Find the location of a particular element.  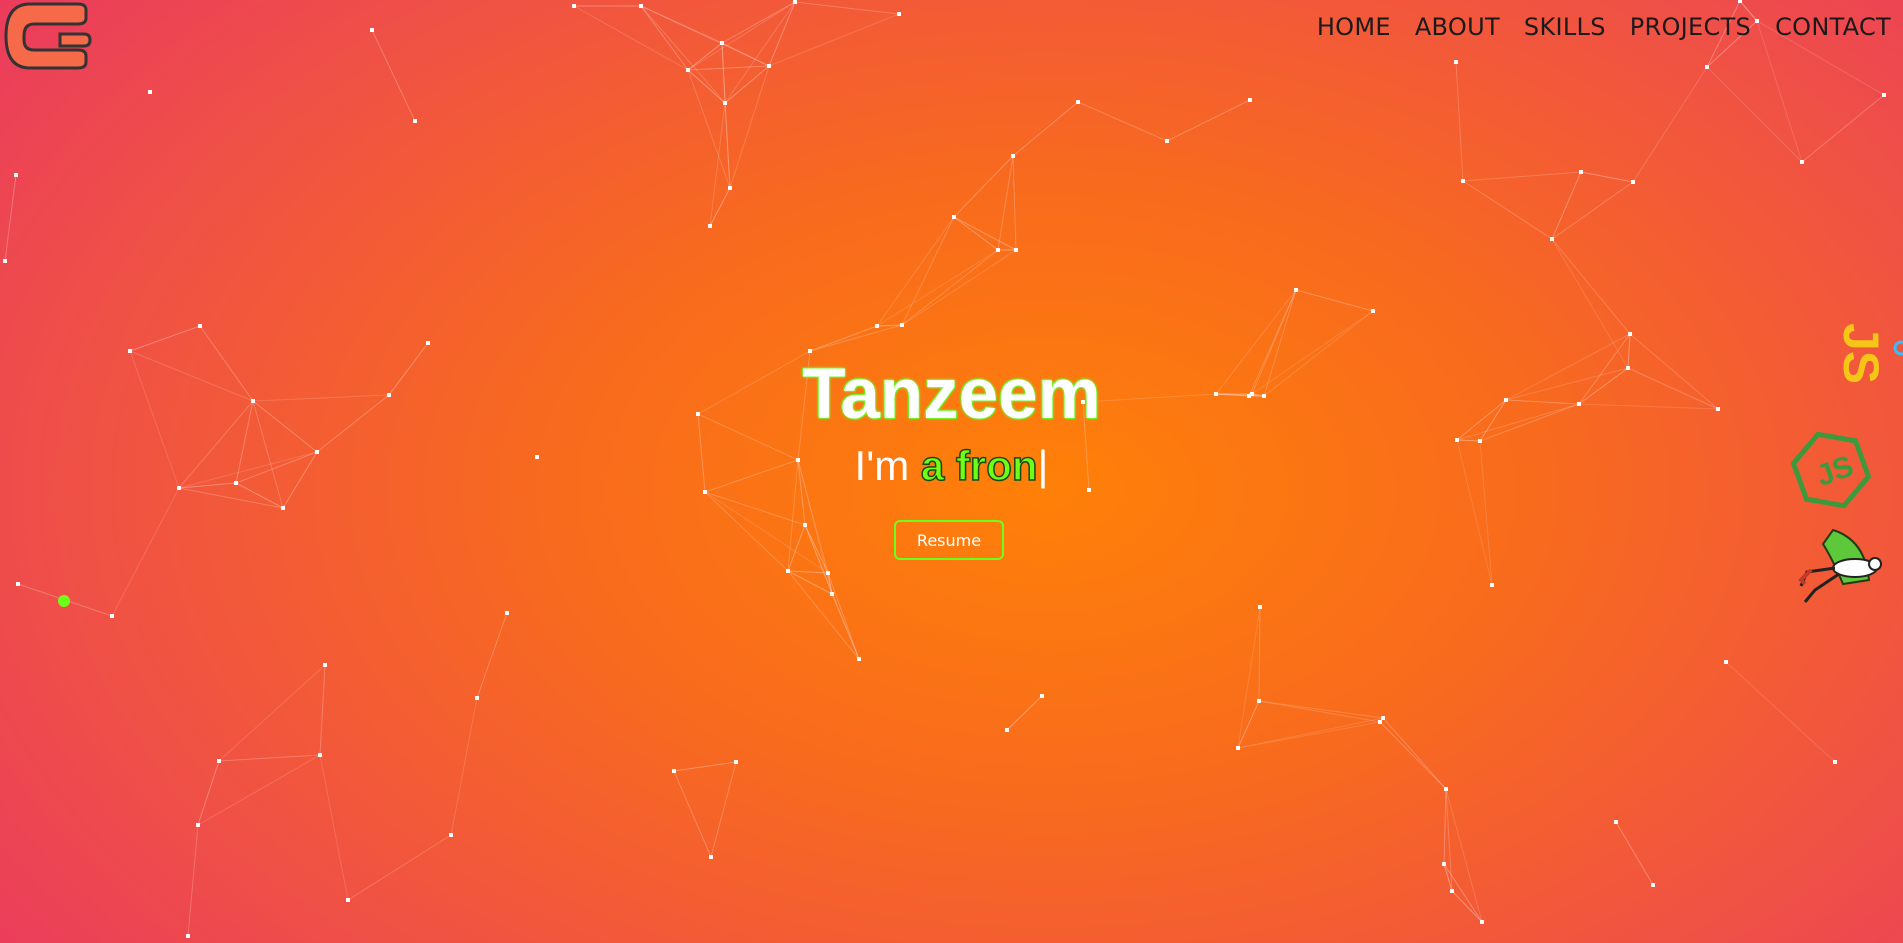

hero-subtitle: I'm a fron| is located at coordinates (951, 465).